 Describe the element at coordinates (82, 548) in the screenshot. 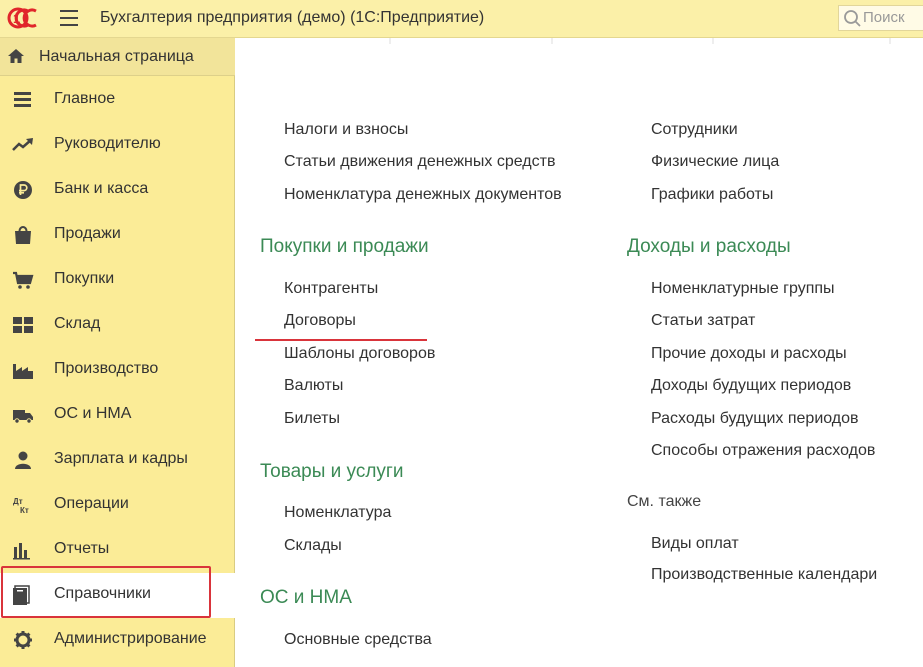

I see `sidebar-item-label: Отчеты` at that location.